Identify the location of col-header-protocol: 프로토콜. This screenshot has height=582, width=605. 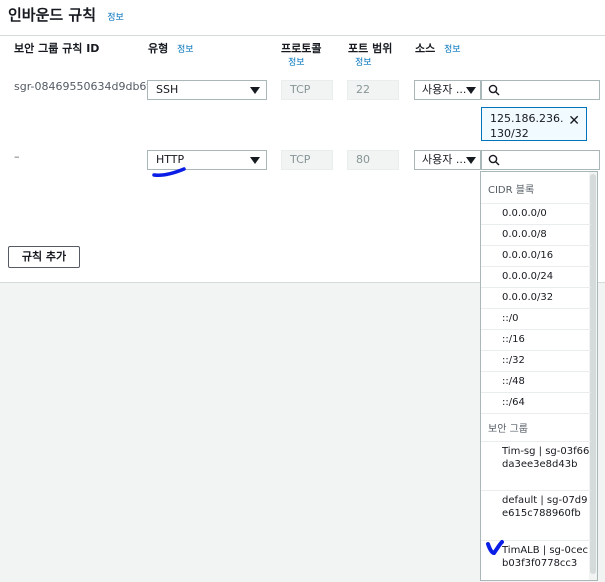
(301, 48).